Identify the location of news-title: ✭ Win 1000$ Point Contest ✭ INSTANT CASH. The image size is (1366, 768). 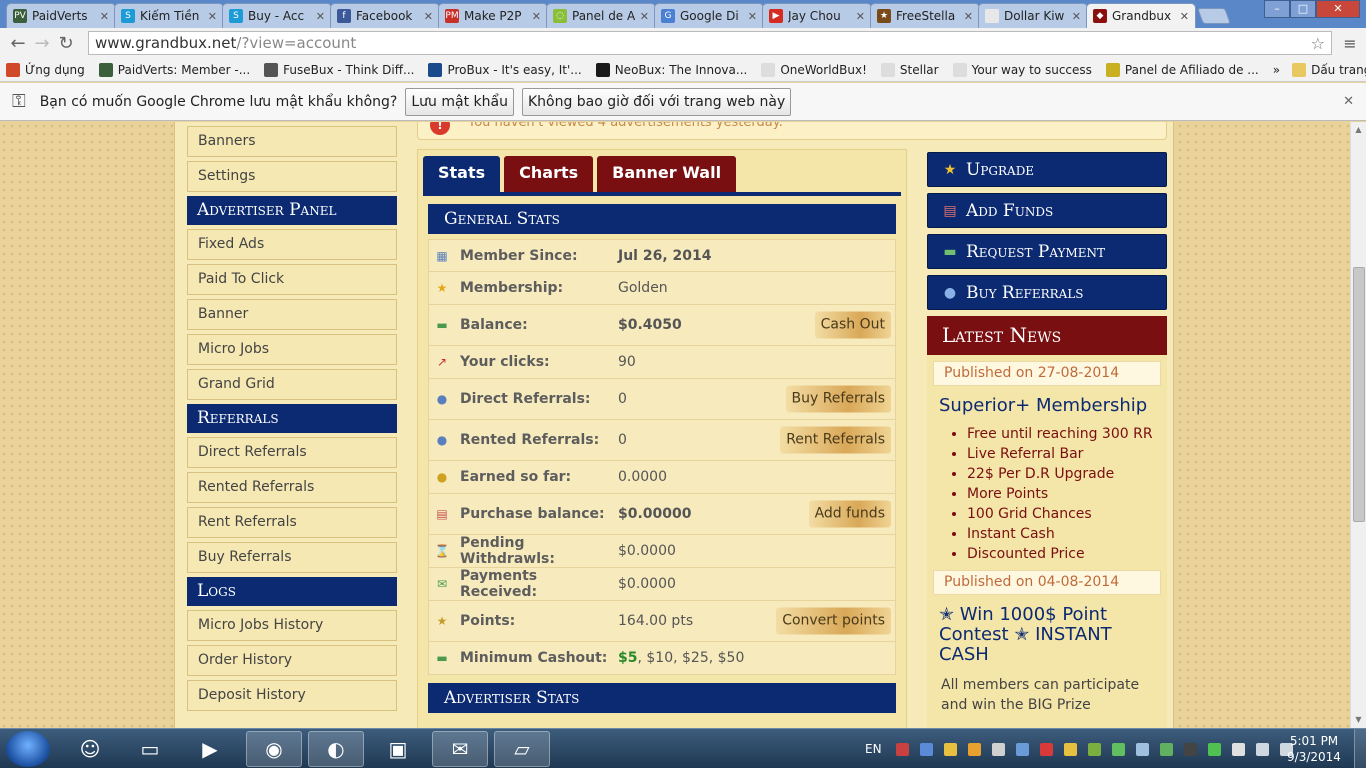
(1050, 635).